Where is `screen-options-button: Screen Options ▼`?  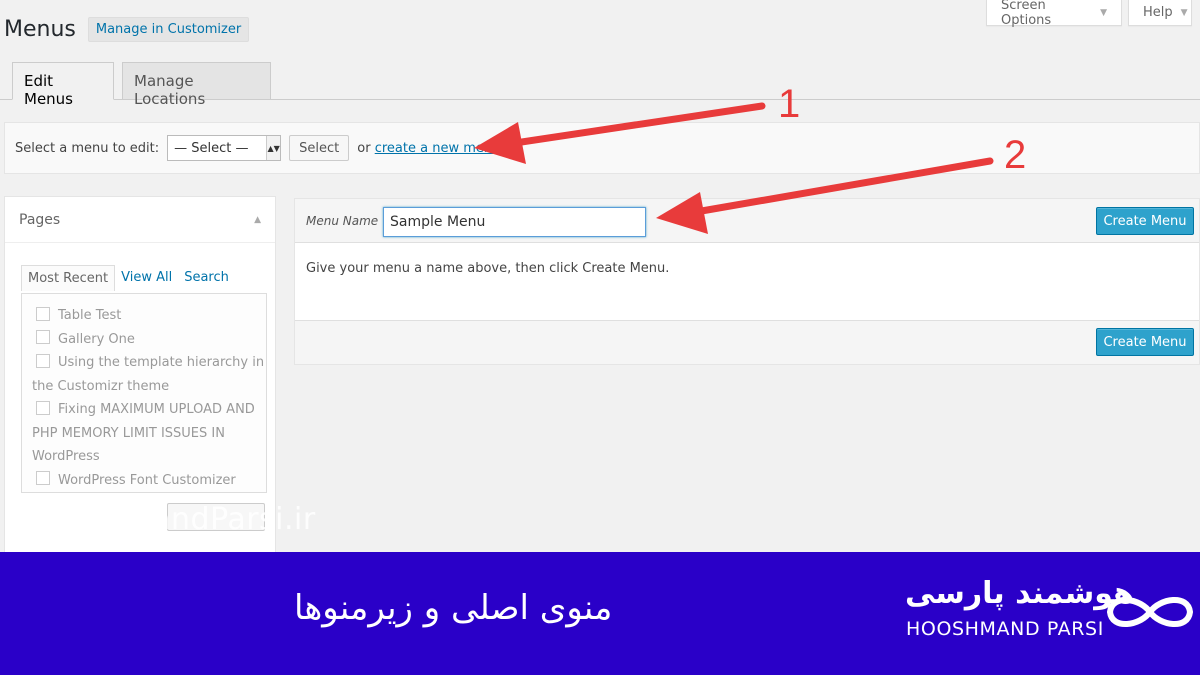 screen-options-button: Screen Options ▼ is located at coordinates (1054, 14).